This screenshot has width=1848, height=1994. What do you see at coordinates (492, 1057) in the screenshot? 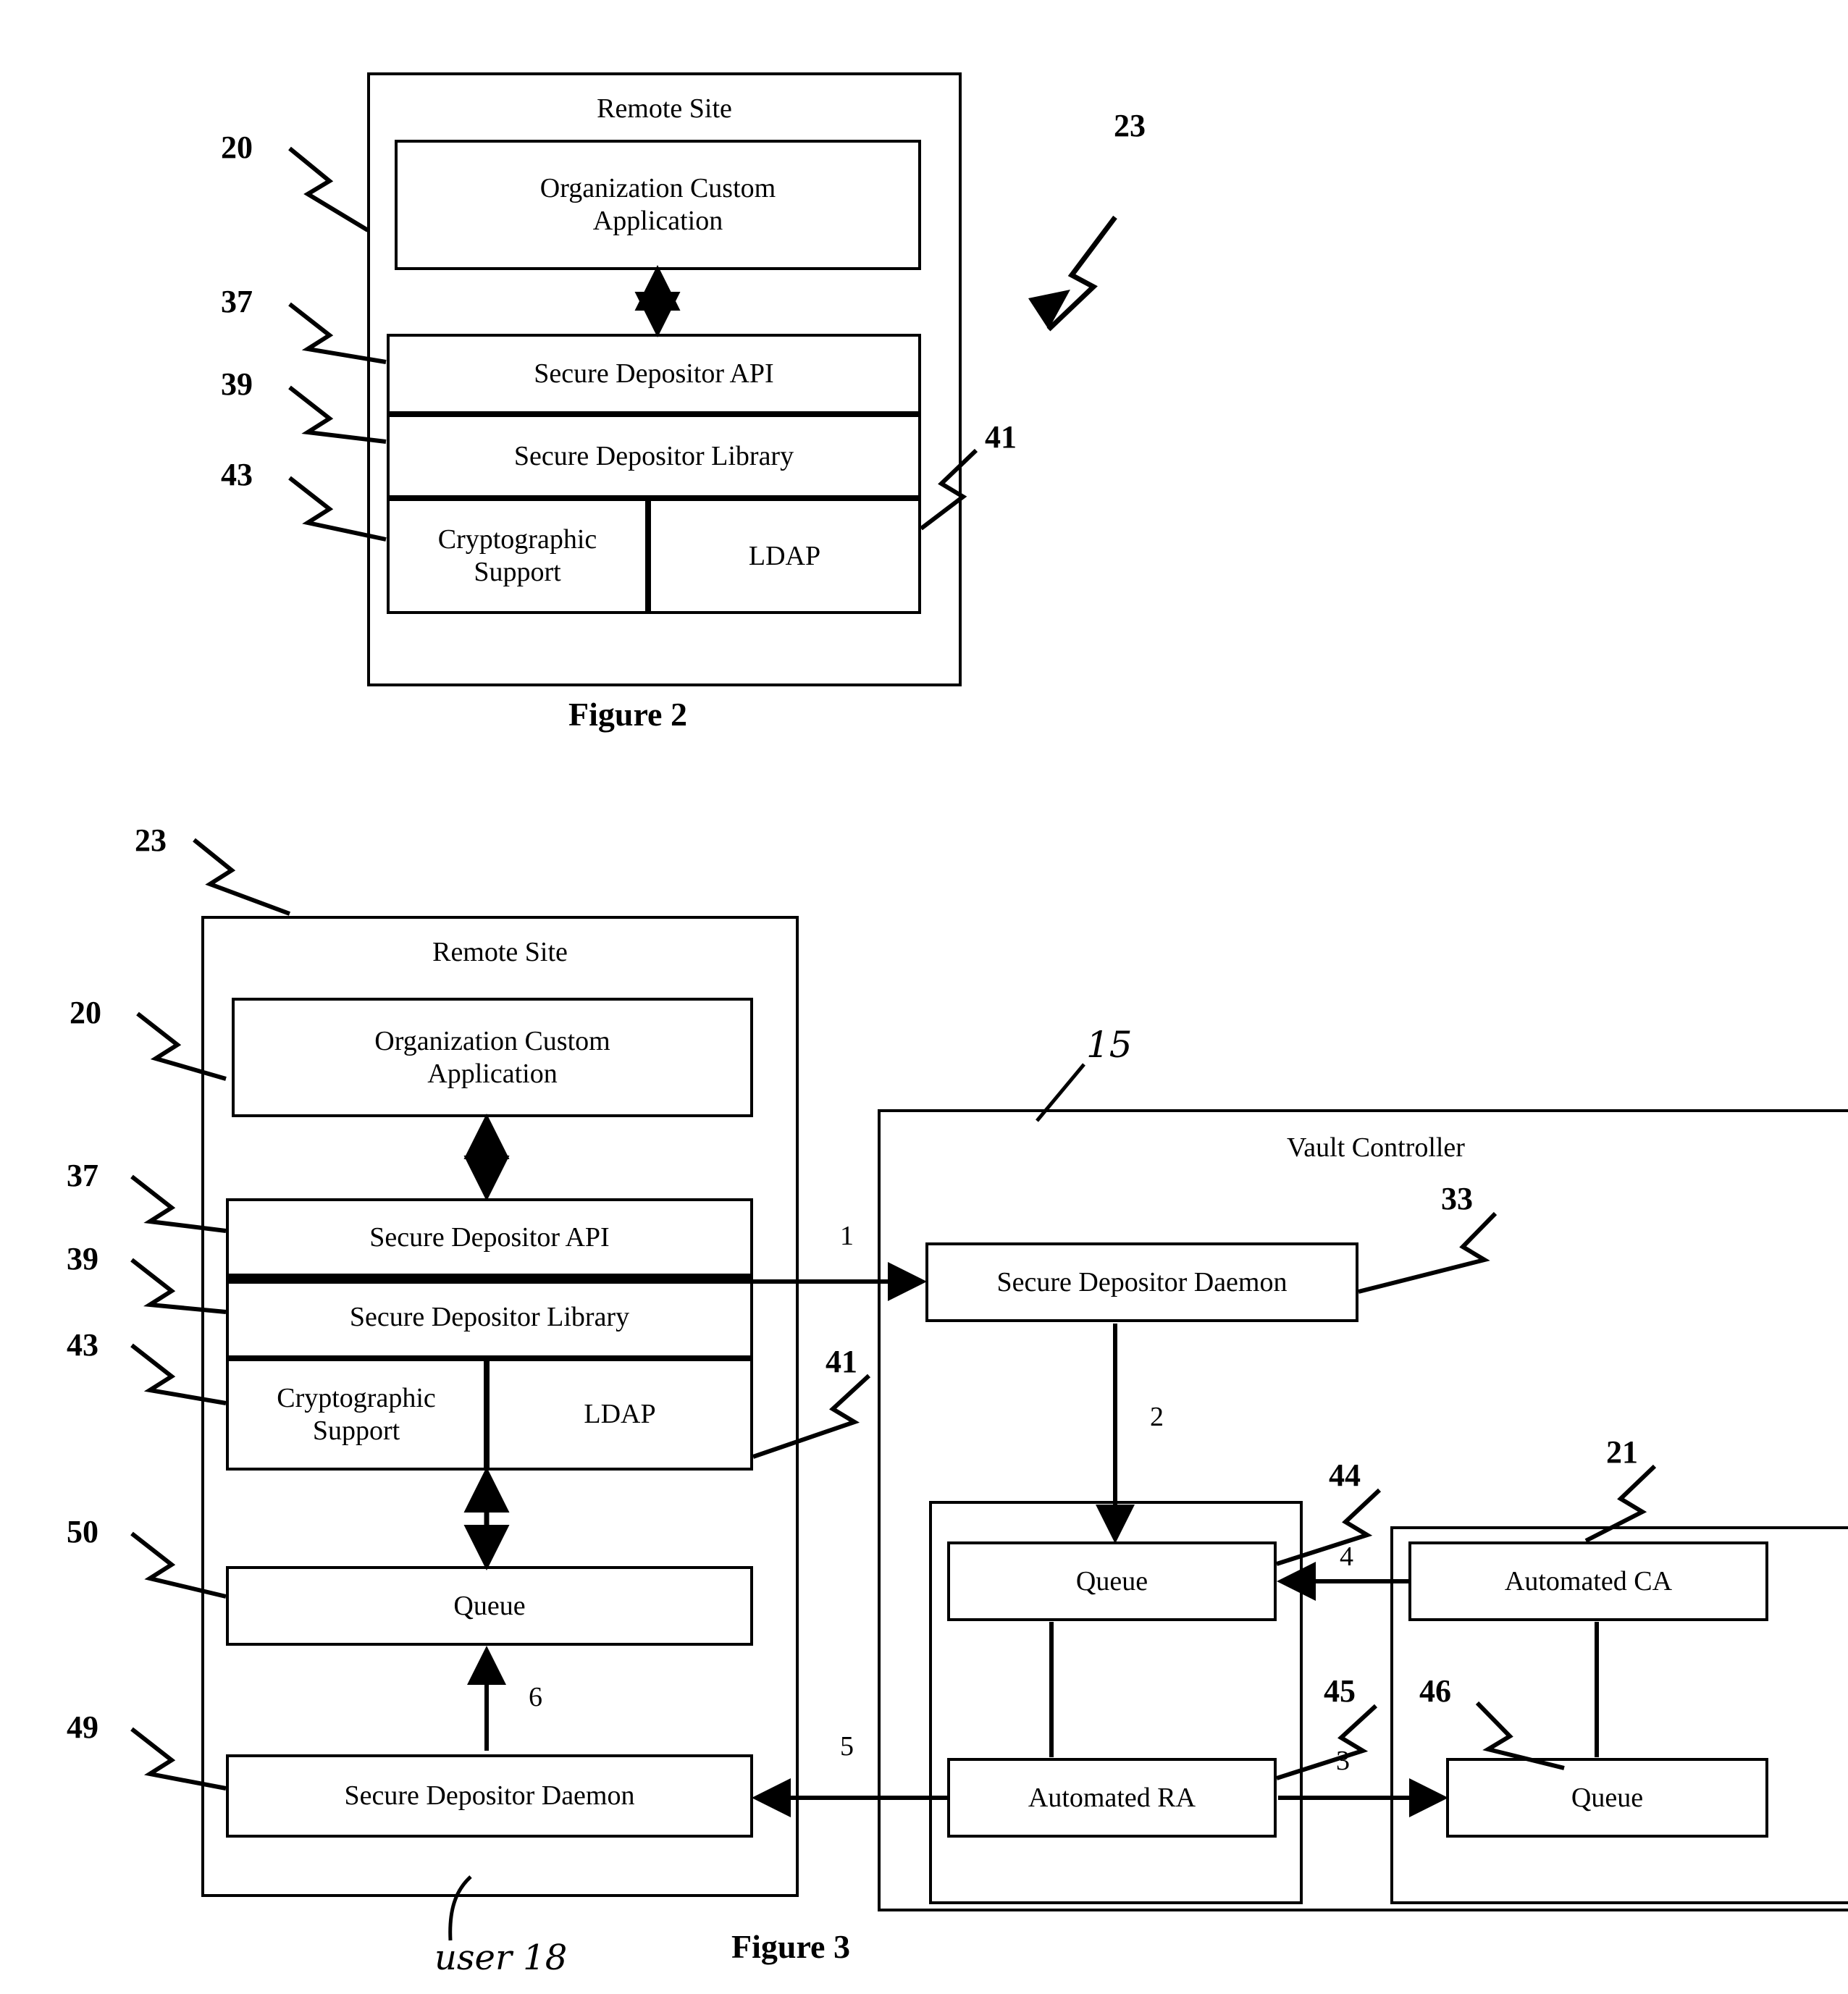
I see `fig3-organization-custom-application-label: Organization Custom Application` at bounding box center [492, 1057].